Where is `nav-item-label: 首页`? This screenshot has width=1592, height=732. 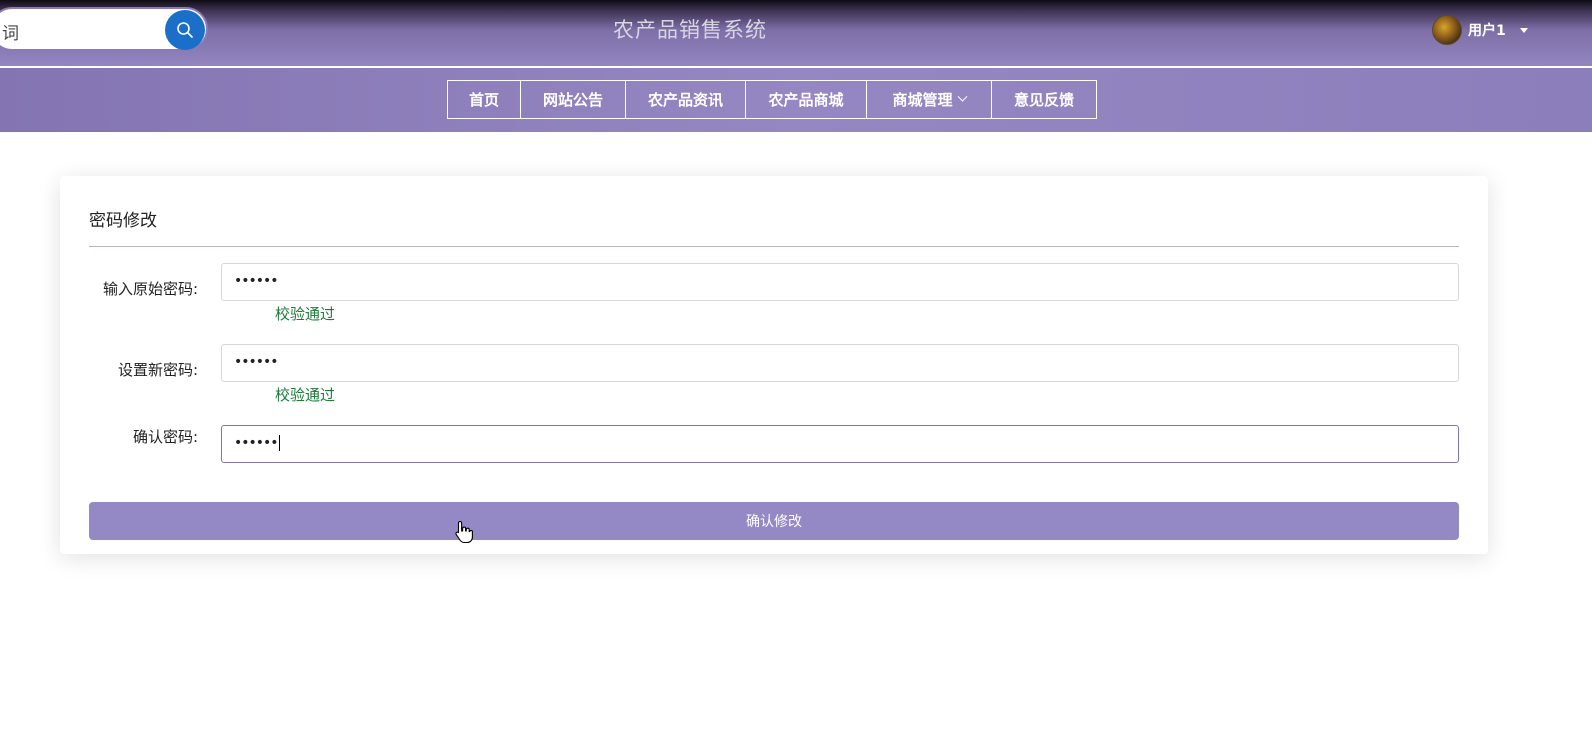 nav-item-label: 首页 is located at coordinates (483, 100).